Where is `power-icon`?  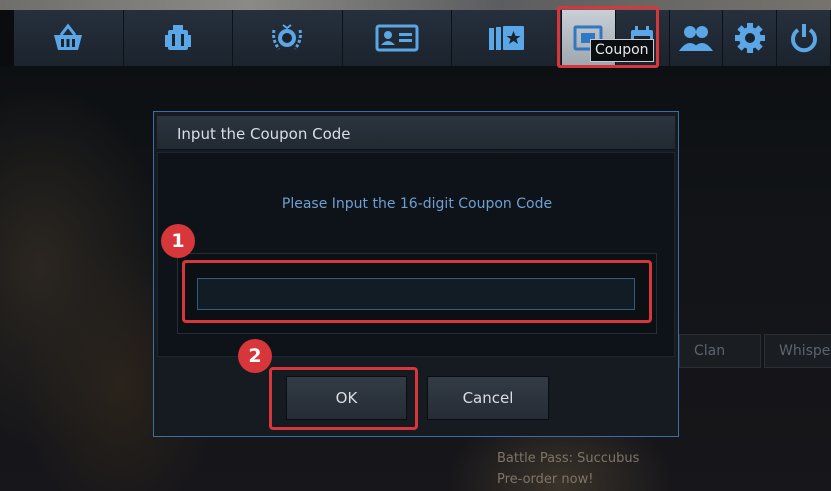 power-icon is located at coordinates (803, 38).